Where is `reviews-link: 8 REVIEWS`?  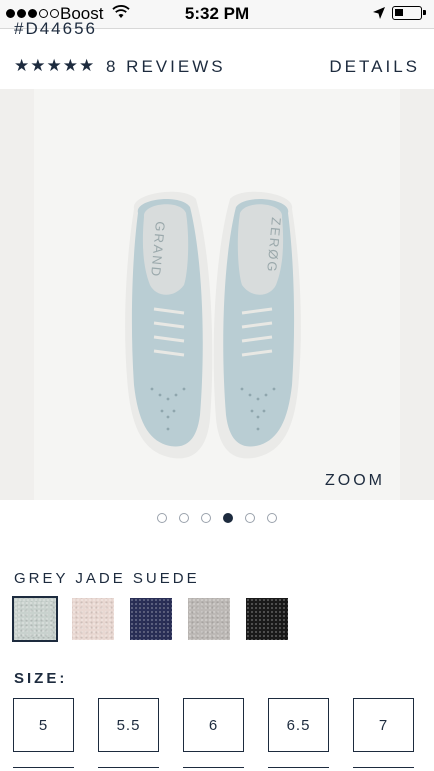 reviews-link: 8 REVIEWS is located at coordinates (166, 67).